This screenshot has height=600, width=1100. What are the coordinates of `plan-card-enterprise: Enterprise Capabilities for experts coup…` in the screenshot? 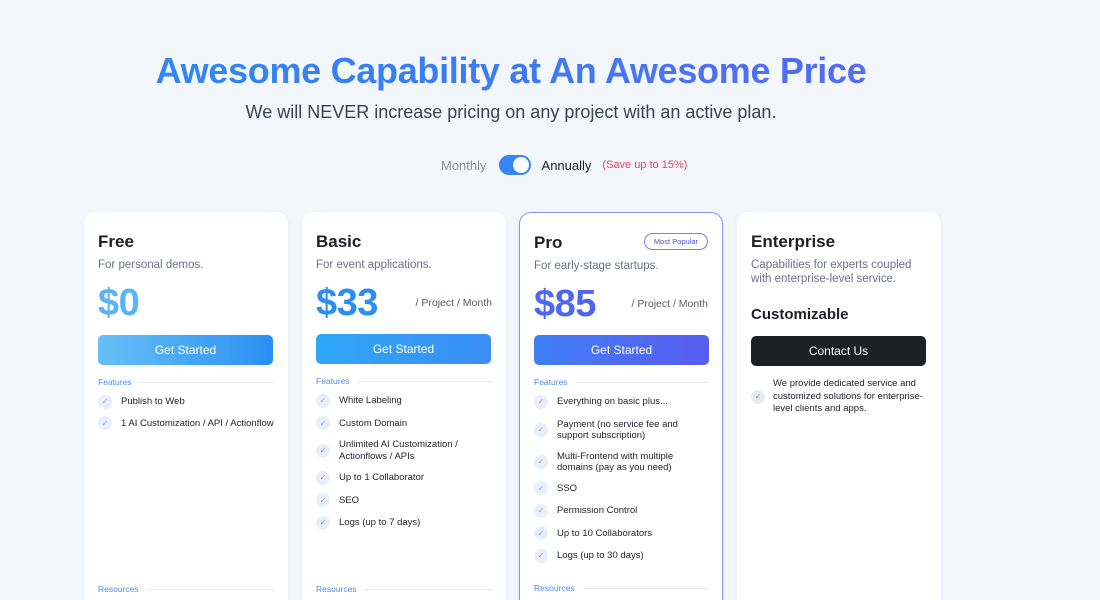 It's located at (839, 406).